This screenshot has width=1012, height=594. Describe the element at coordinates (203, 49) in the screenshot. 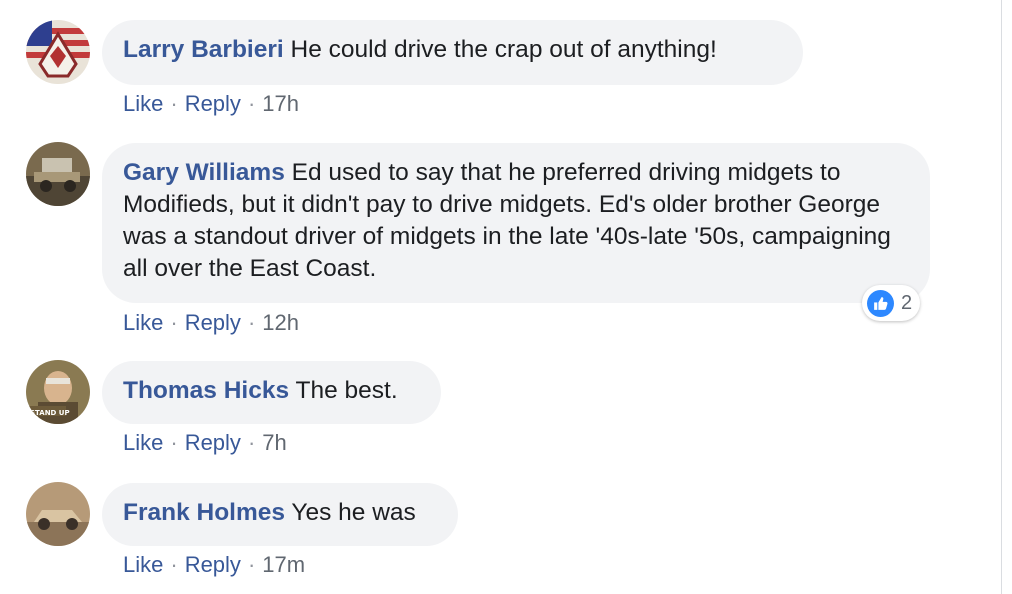

I see `author-name: Larry Barbieri` at that location.